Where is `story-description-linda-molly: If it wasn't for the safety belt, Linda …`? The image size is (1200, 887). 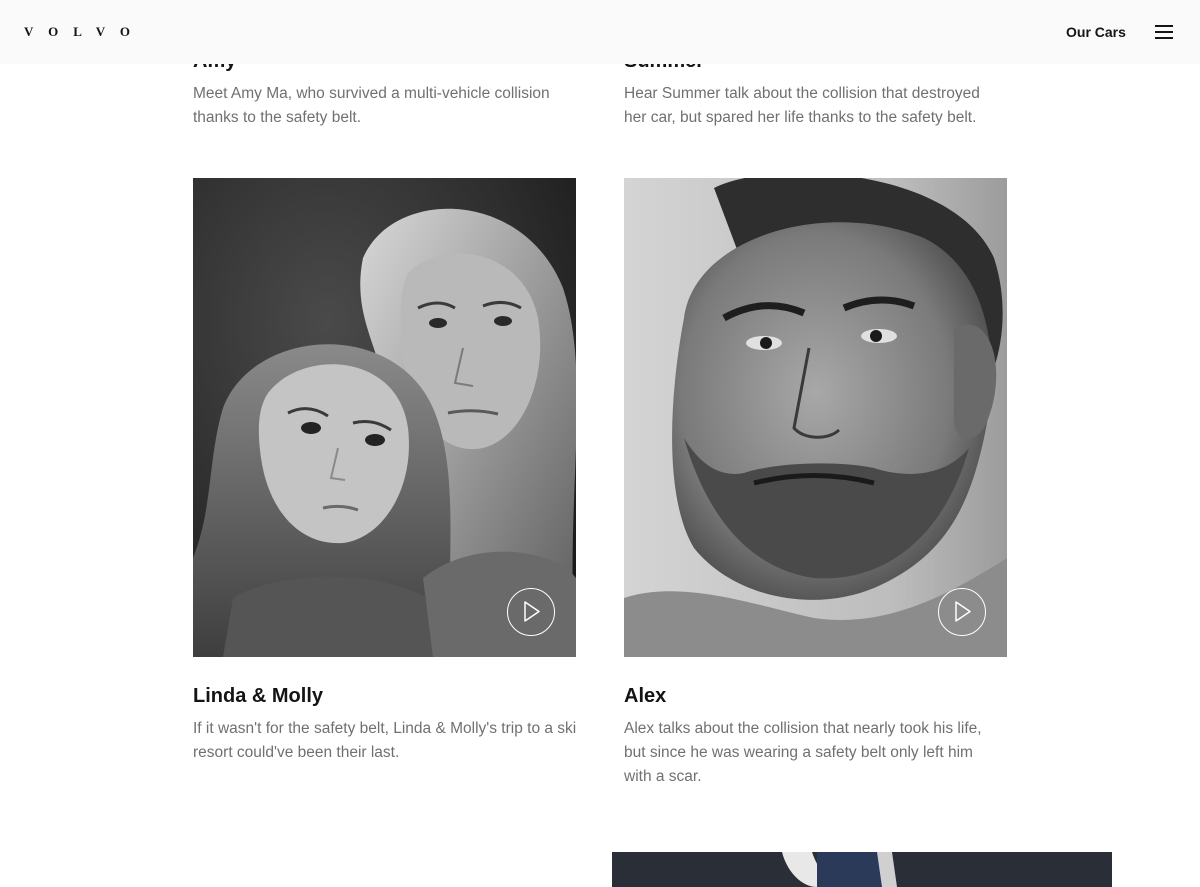 story-description-linda-molly: If it wasn't for the safety belt, Linda … is located at coordinates (385, 740).